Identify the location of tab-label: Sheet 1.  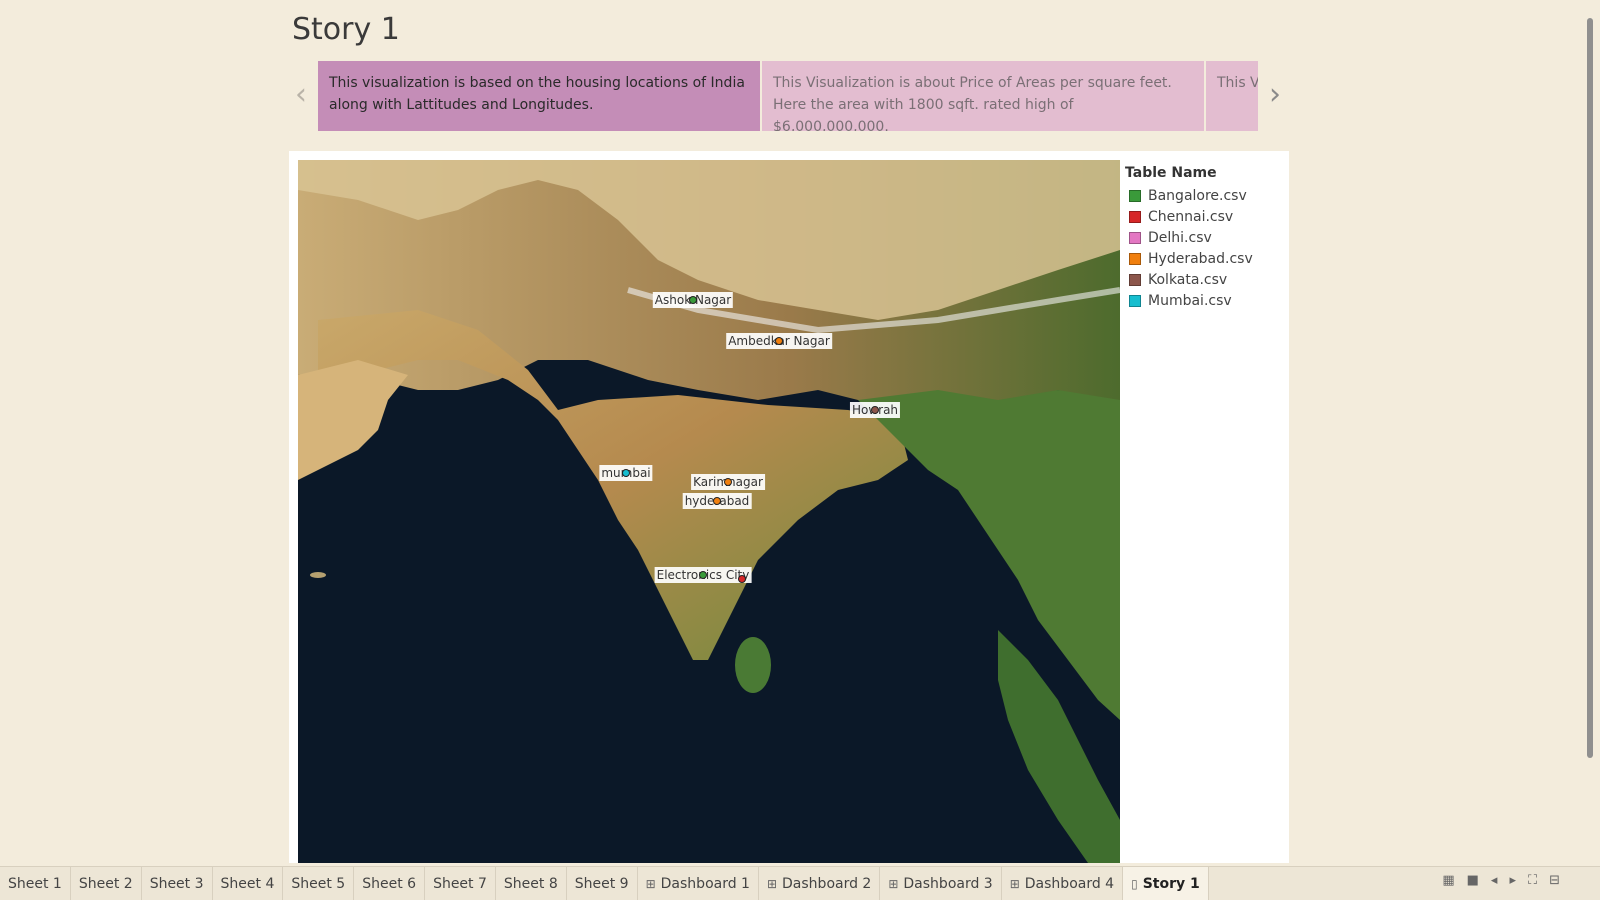
(35, 883).